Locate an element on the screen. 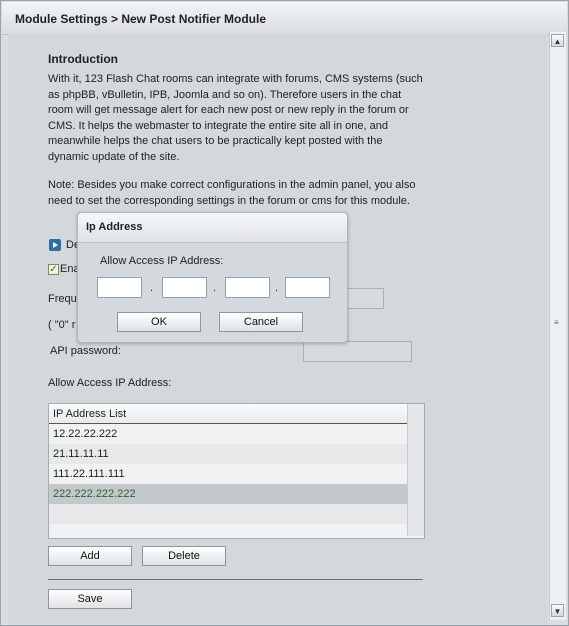 The image size is (569, 626). allow-ip-label: Allow Access IP Address: is located at coordinates (110, 383).